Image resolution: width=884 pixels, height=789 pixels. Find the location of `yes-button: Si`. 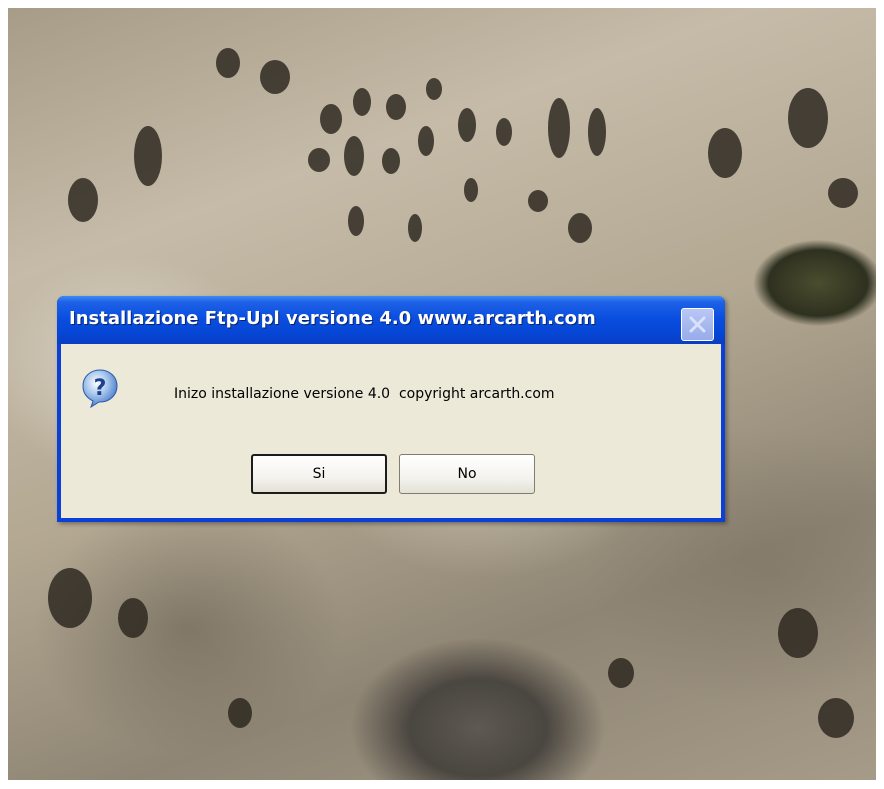

yes-button: Si is located at coordinates (319, 474).